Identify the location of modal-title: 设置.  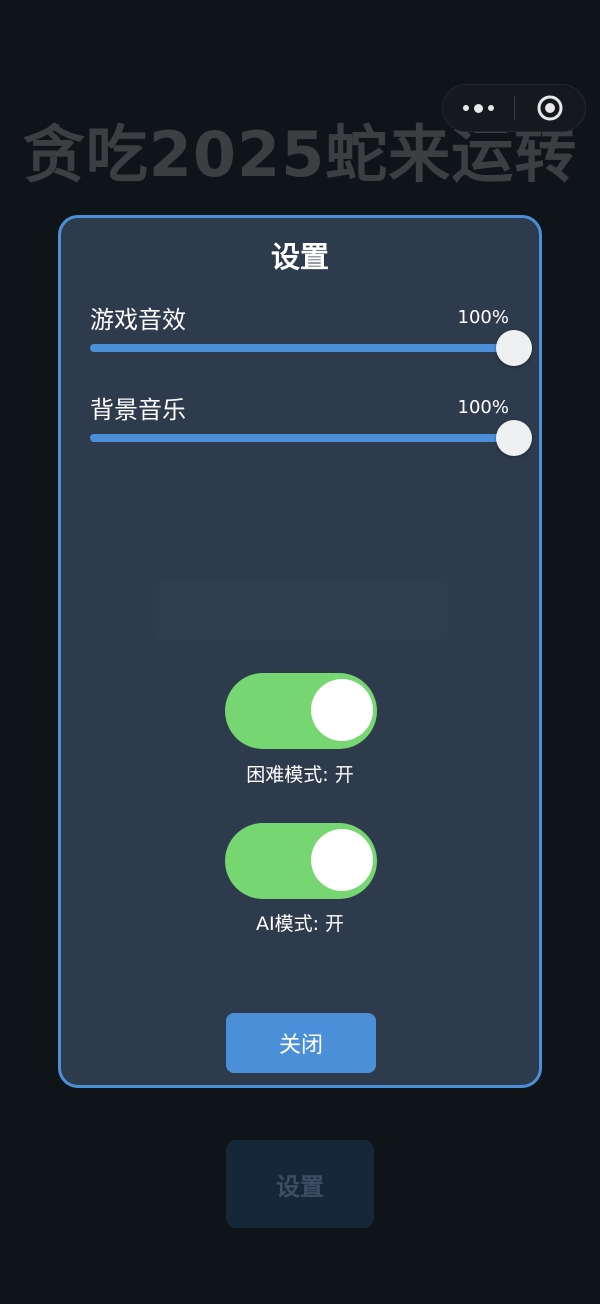
(299, 257).